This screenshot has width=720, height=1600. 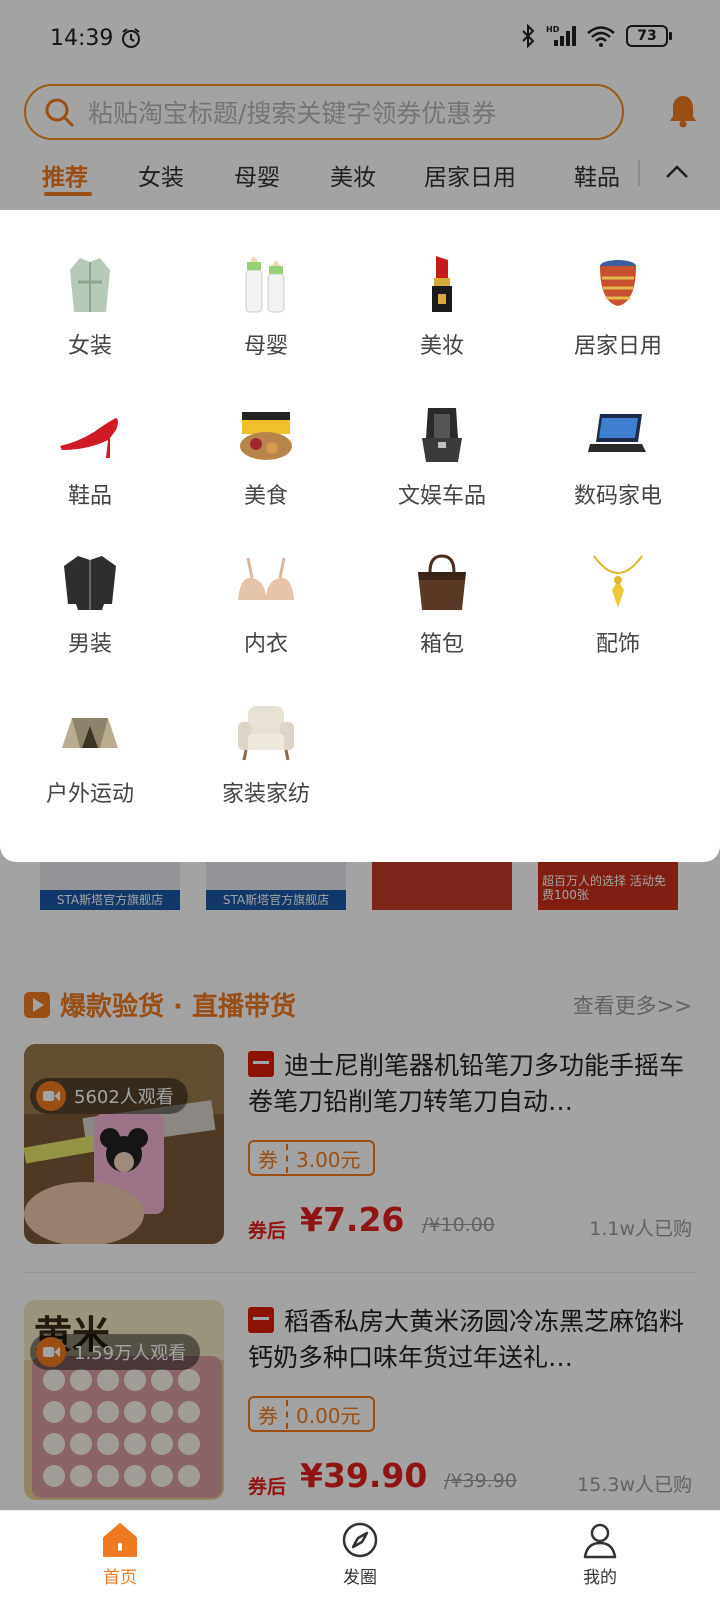 What do you see at coordinates (120, 1578) in the screenshot?
I see `nav-label: 首页` at bounding box center [120, 1578].